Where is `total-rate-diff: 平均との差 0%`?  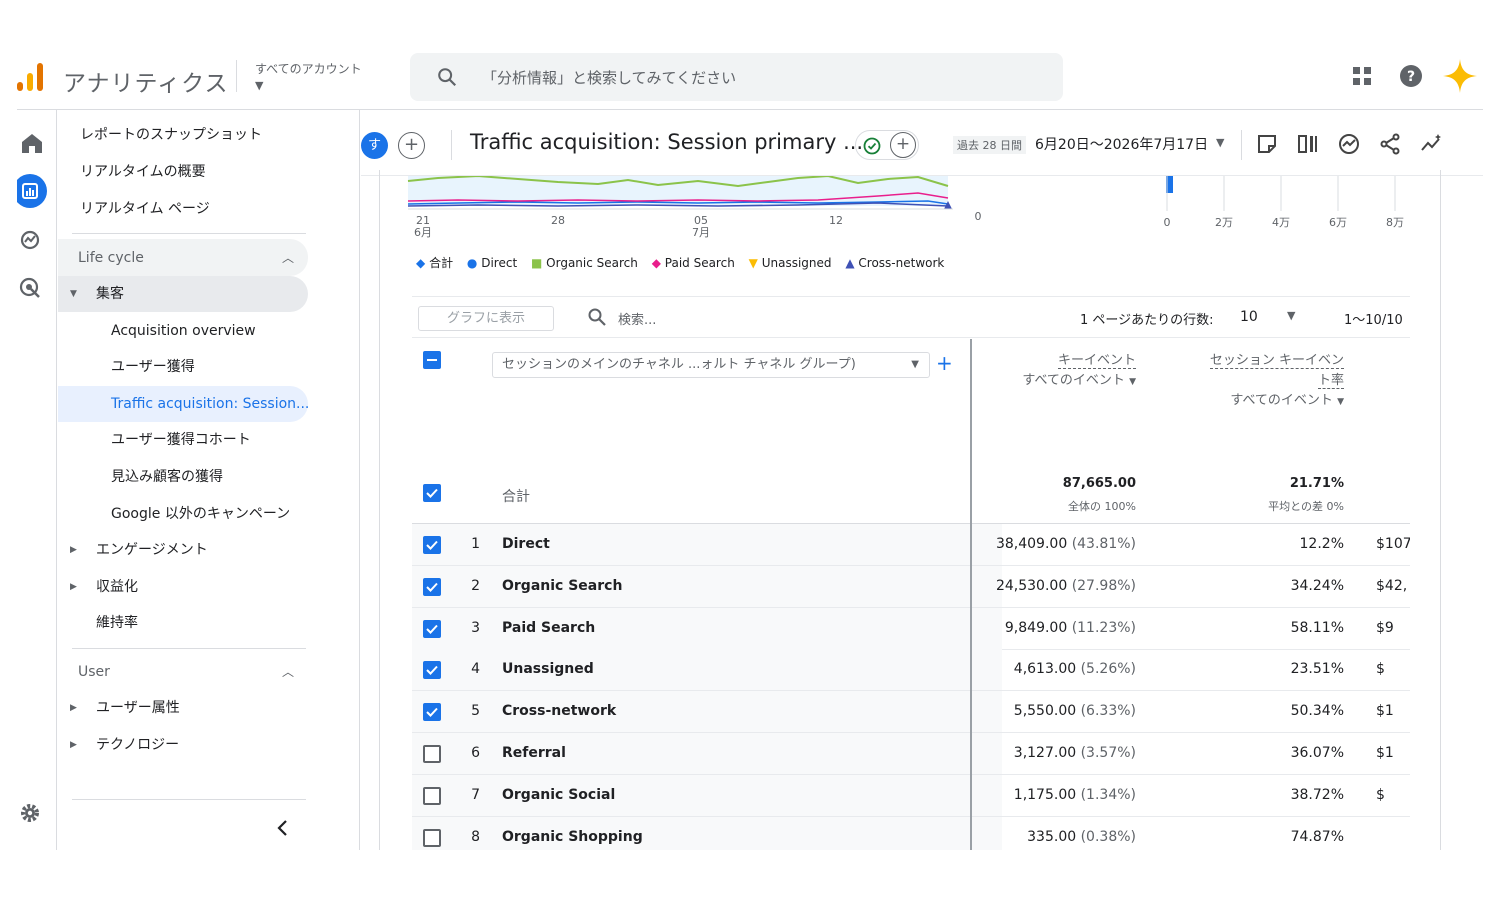 total-rate-diff: 平均との差 0% is located at coordinates (1306, 506).